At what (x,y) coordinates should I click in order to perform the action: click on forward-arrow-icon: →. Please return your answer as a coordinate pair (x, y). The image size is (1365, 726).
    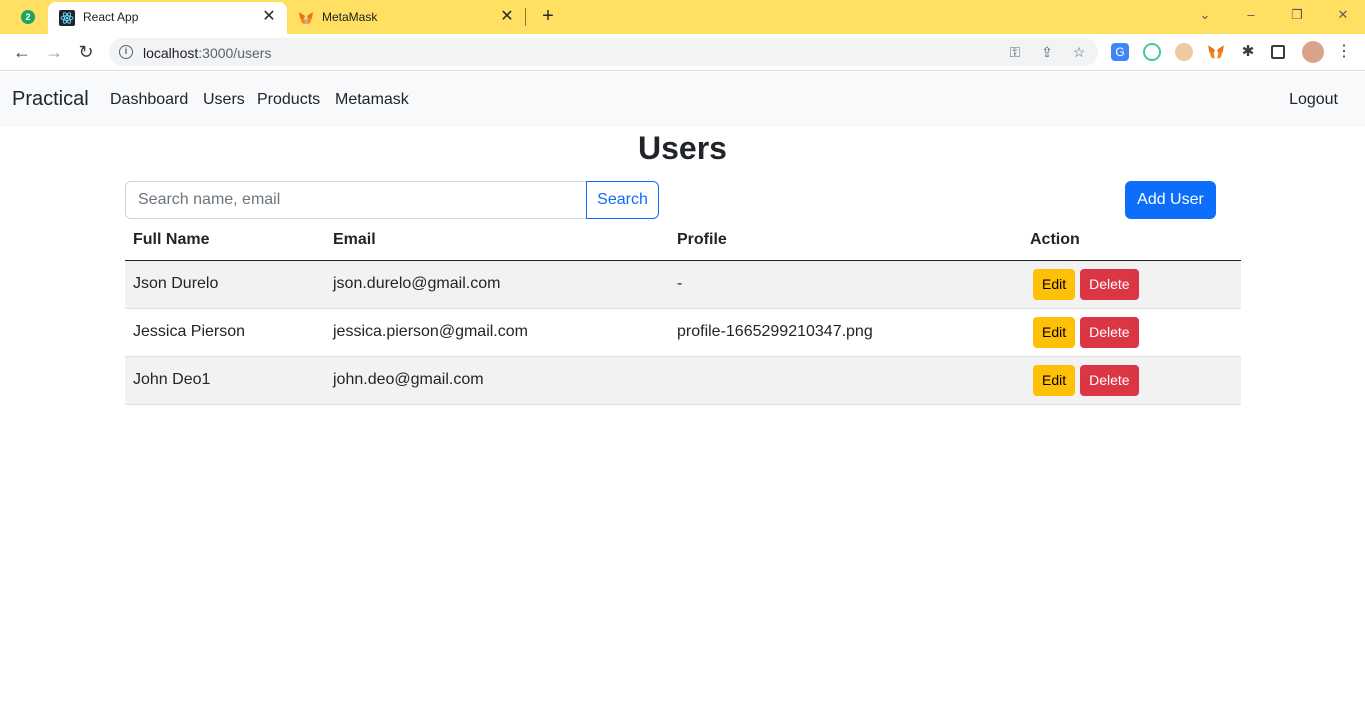
    Looking at the image, I should click on (54, 52).